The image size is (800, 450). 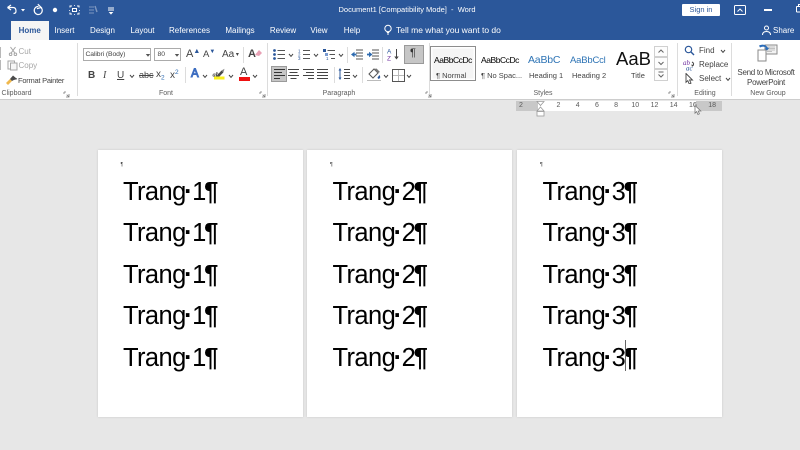 I want to click on svg-text: Z, so click(x=389, y=59).